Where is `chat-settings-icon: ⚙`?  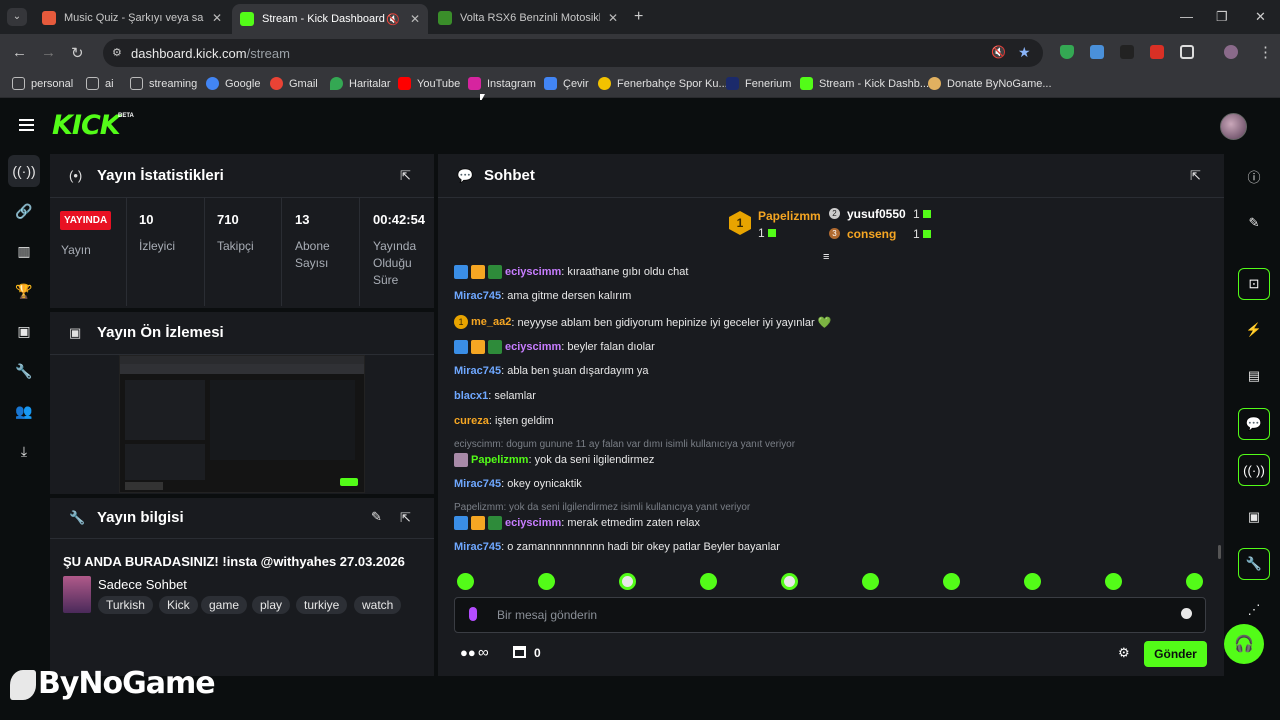
chat-settings-icon: ⚙ is located at coordinates (1124, 653).